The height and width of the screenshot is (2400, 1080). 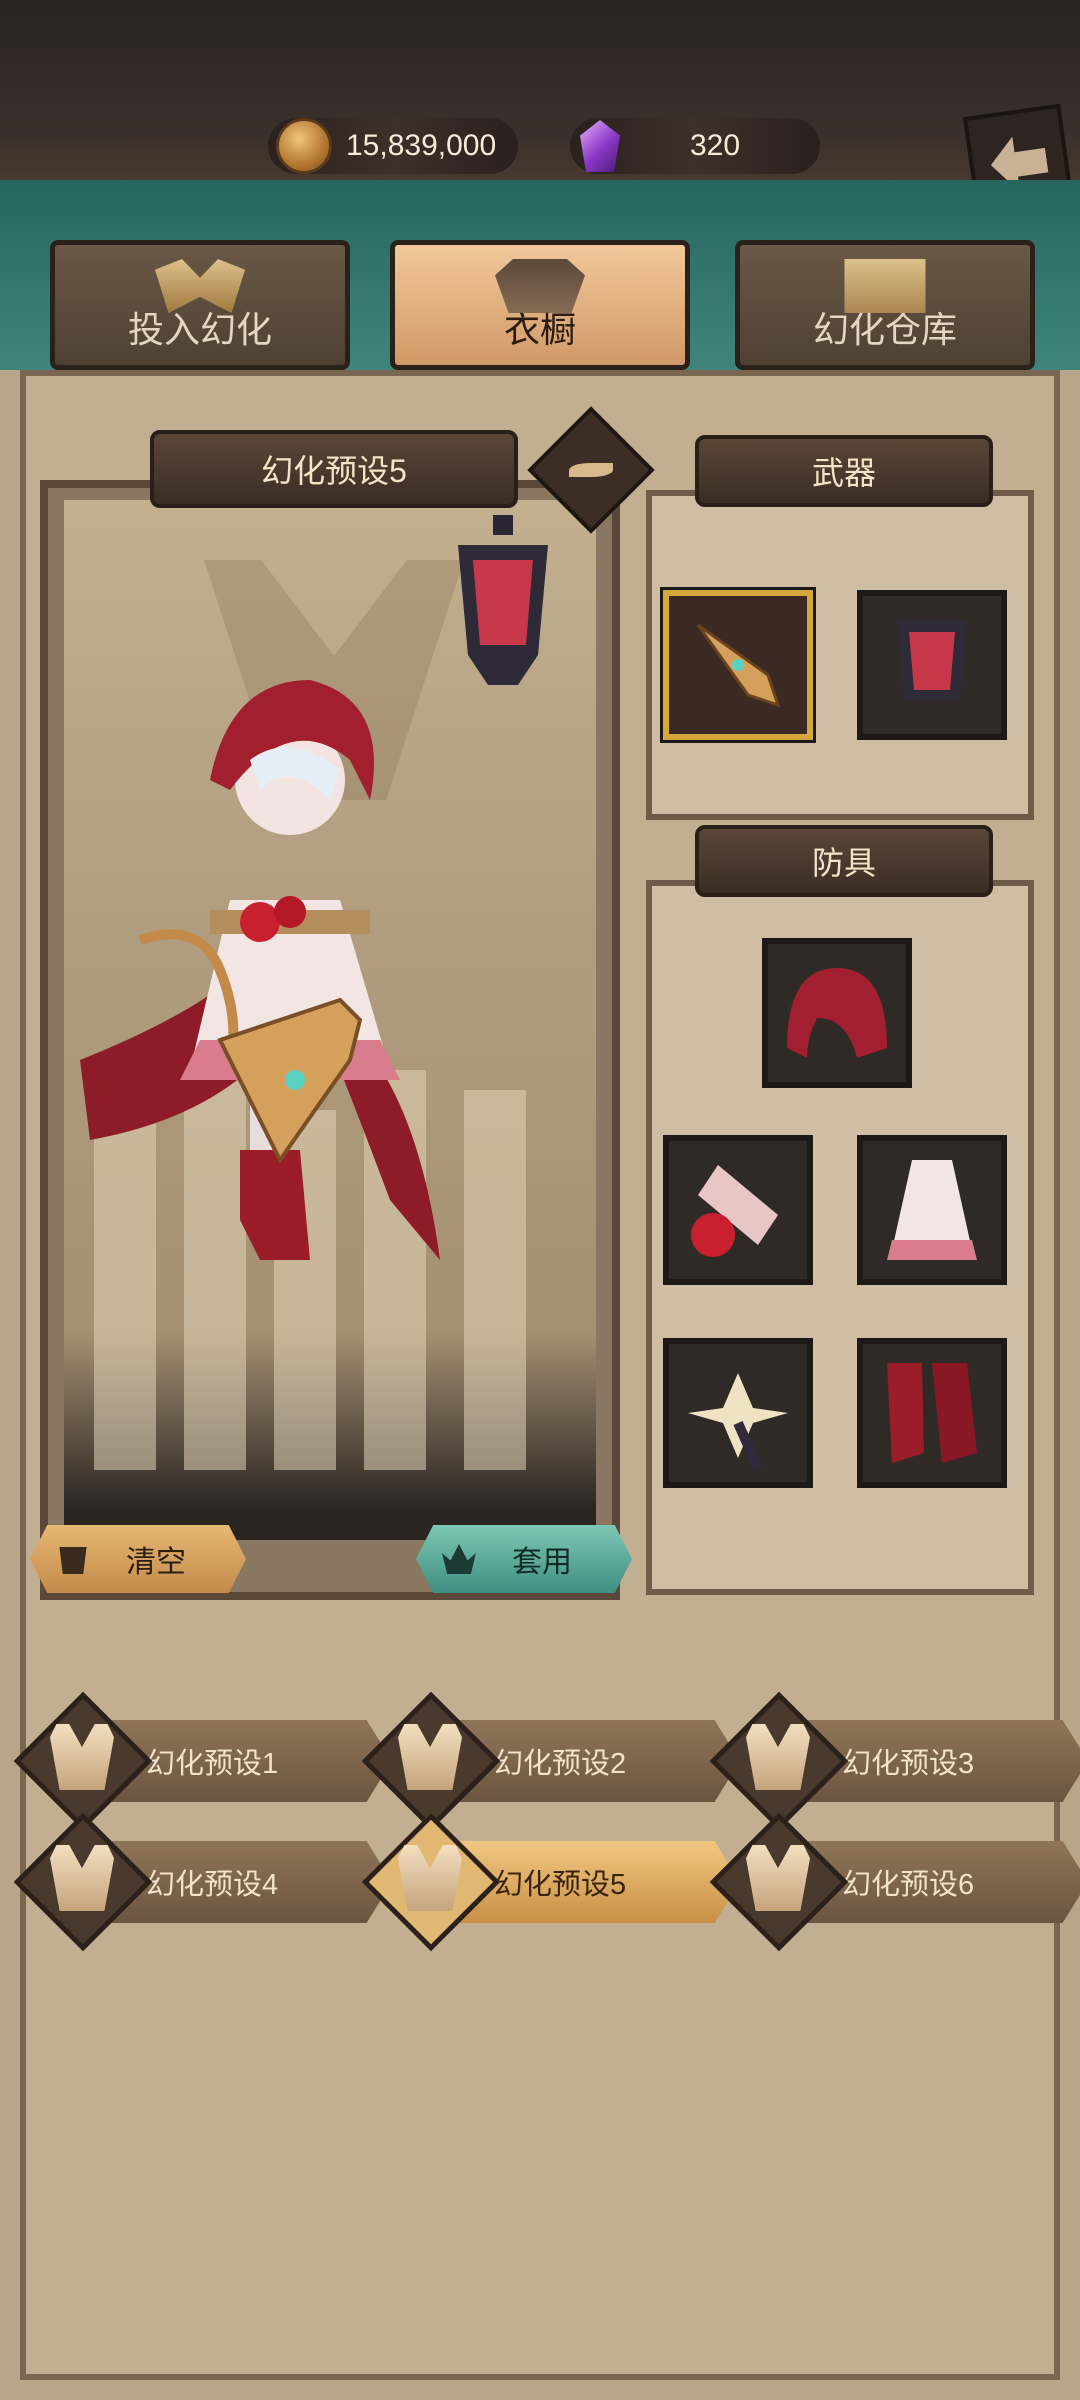 I want to click on preset-item-6: 幻化预设6, so click(x=894, y=1882).